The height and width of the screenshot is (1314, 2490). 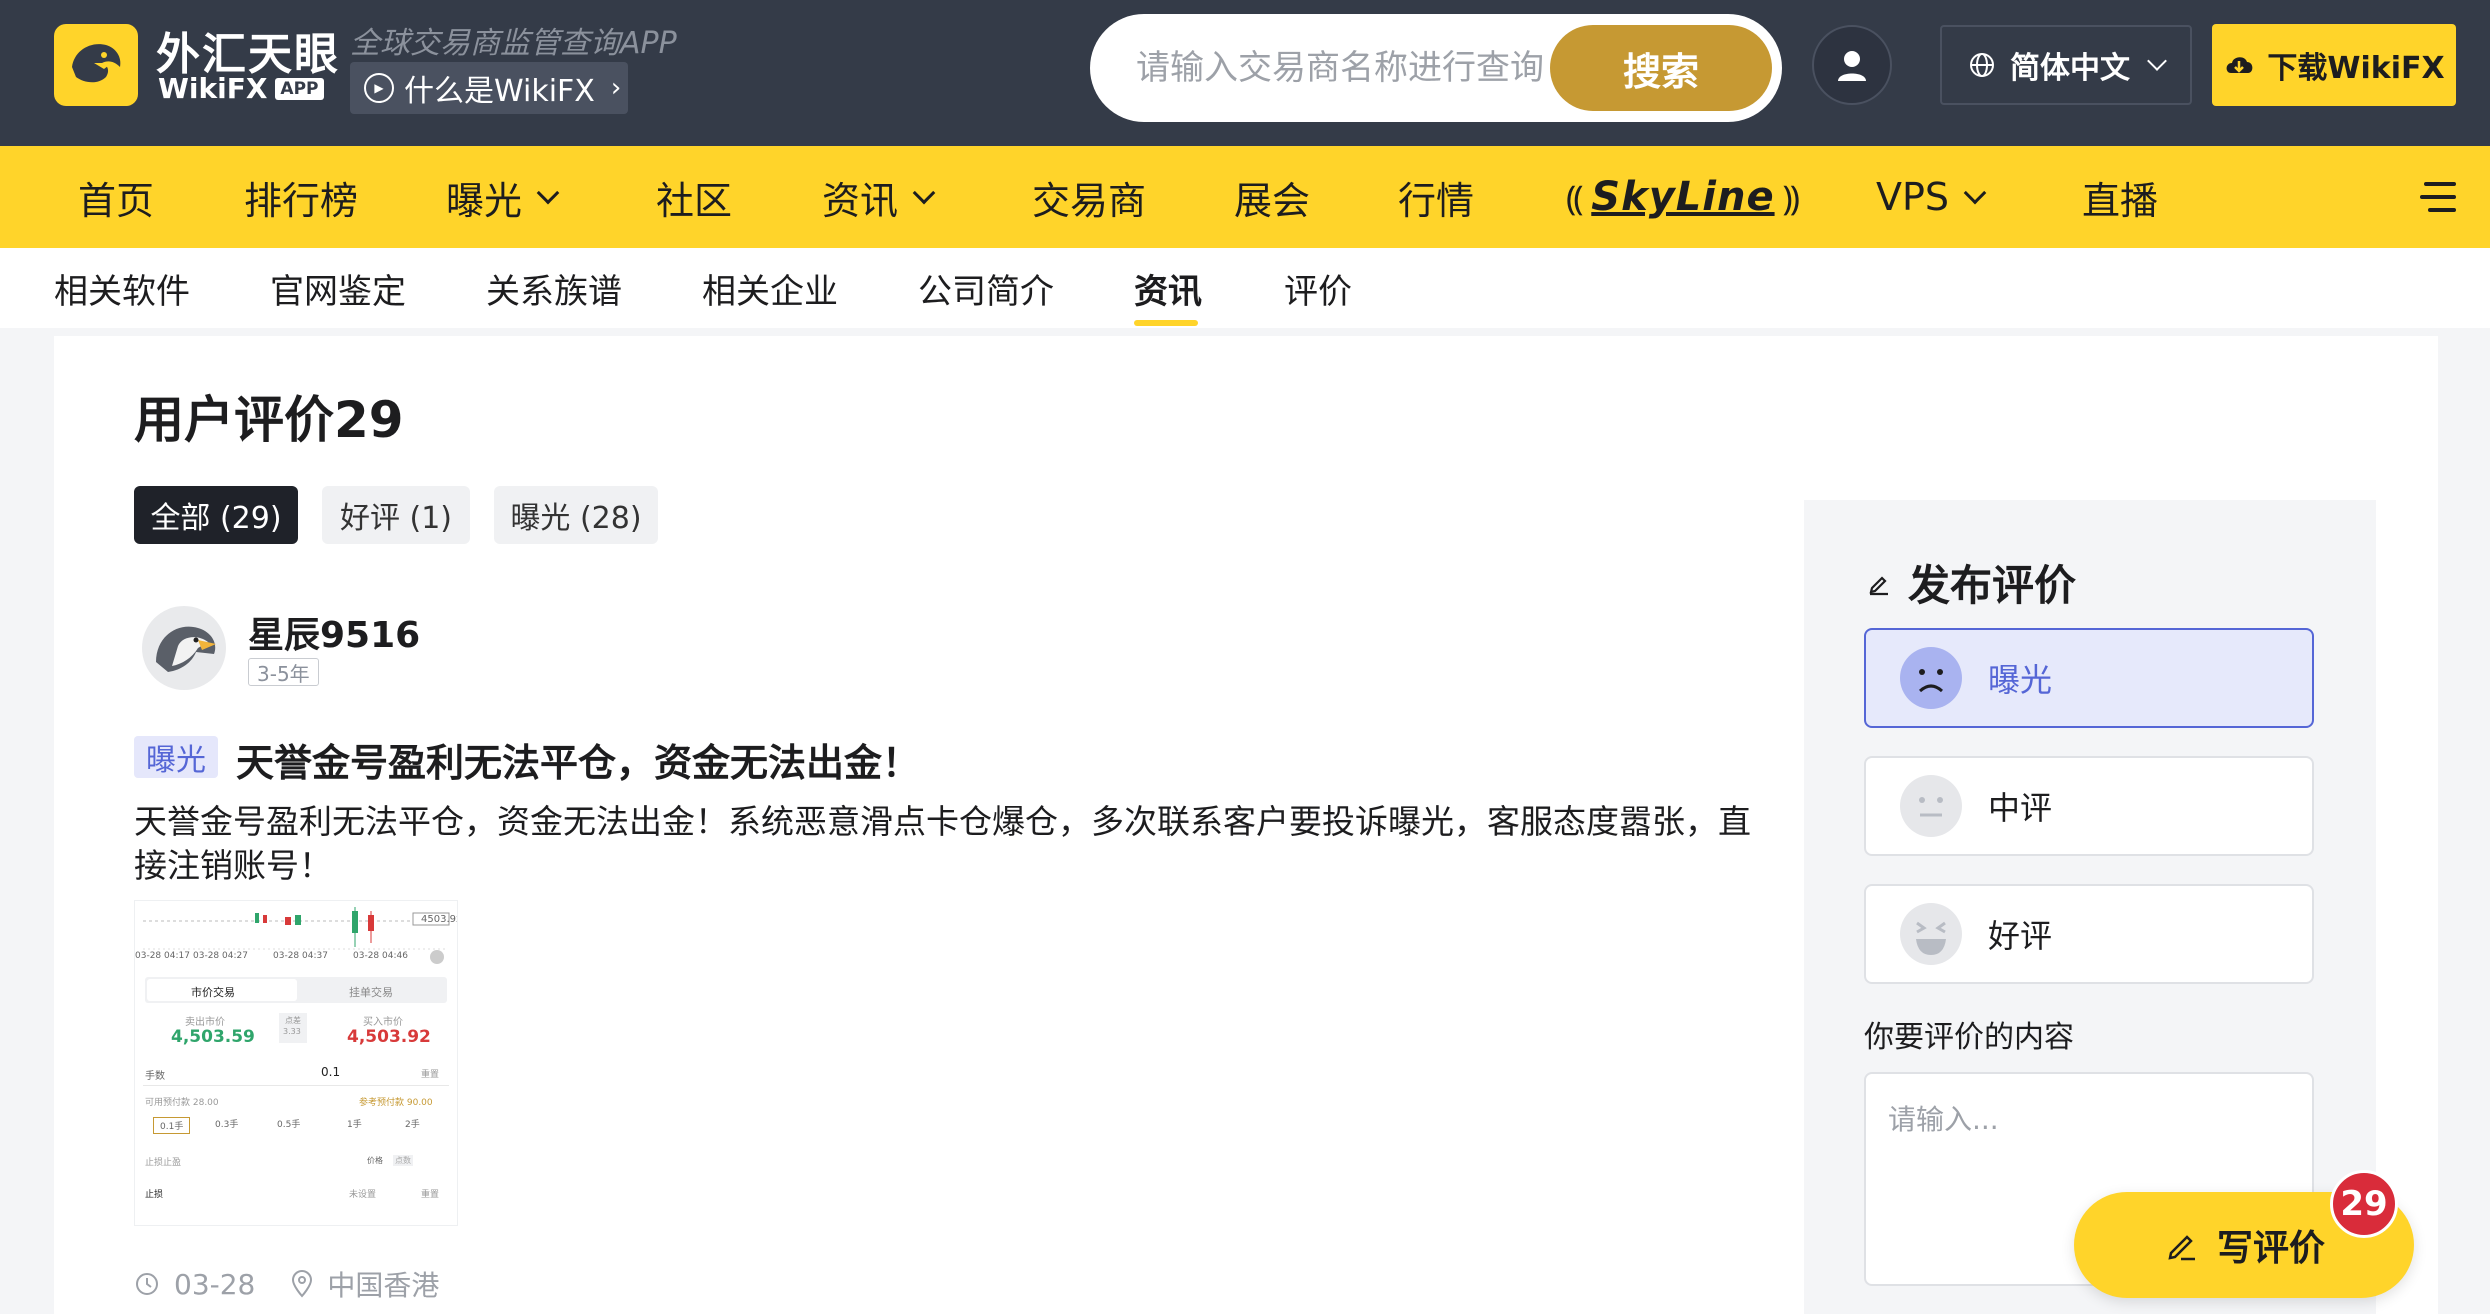 I want to click on nav-item-label: 直播, so click(x=2120, y=200).